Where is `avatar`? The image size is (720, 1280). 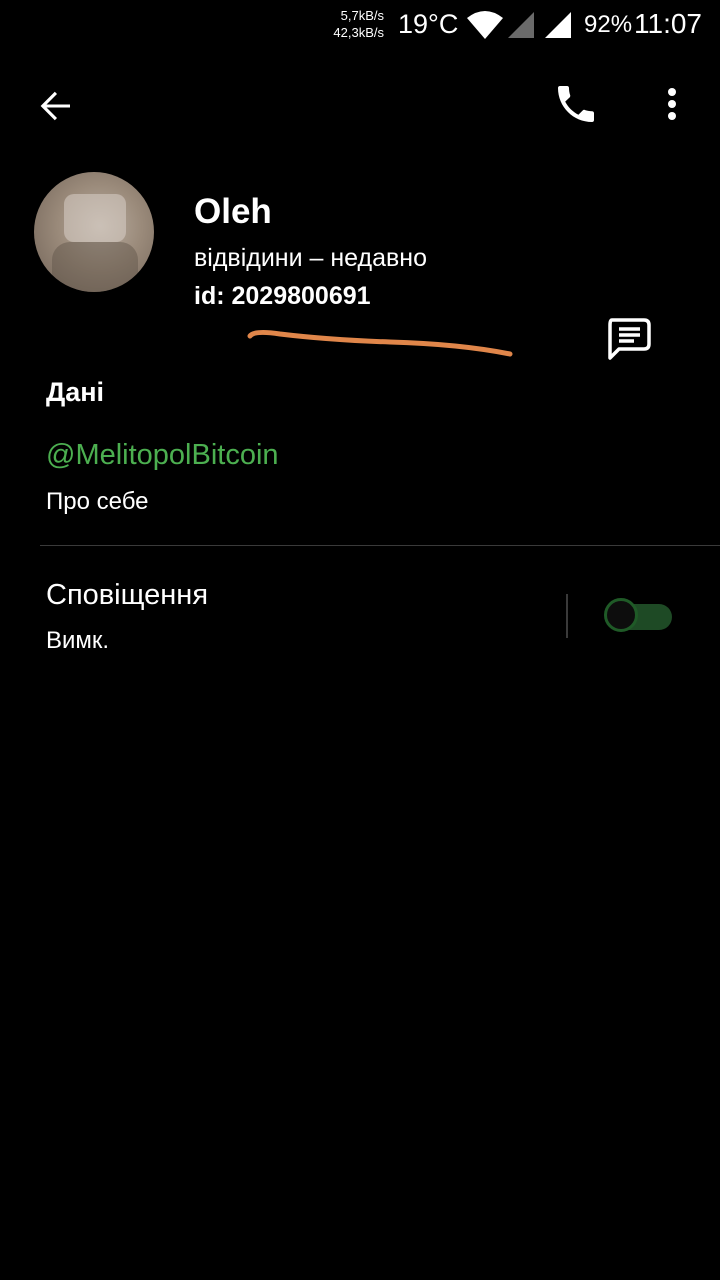
avatar is located at coordinates (94, 232).